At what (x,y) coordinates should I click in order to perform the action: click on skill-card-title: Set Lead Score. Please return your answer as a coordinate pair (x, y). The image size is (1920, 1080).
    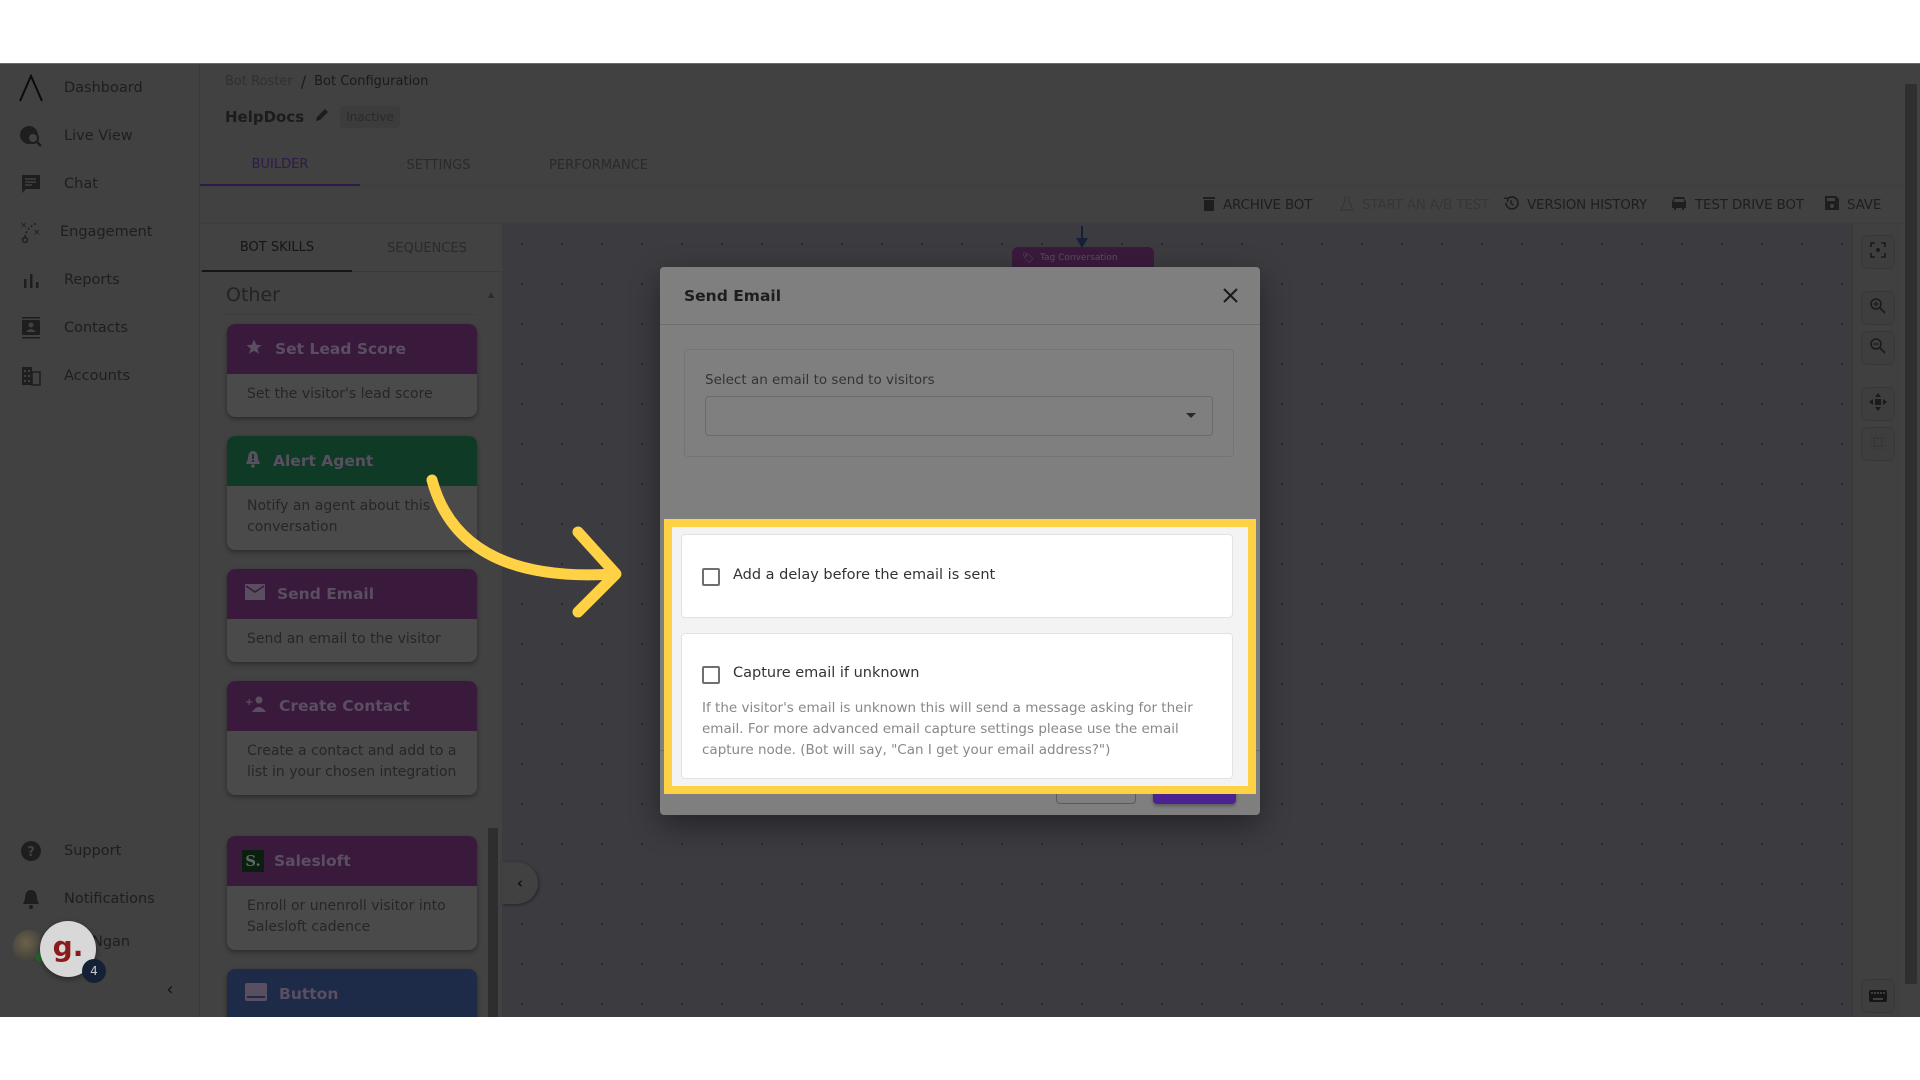
    Looking at the image, I should click on (340, 349).